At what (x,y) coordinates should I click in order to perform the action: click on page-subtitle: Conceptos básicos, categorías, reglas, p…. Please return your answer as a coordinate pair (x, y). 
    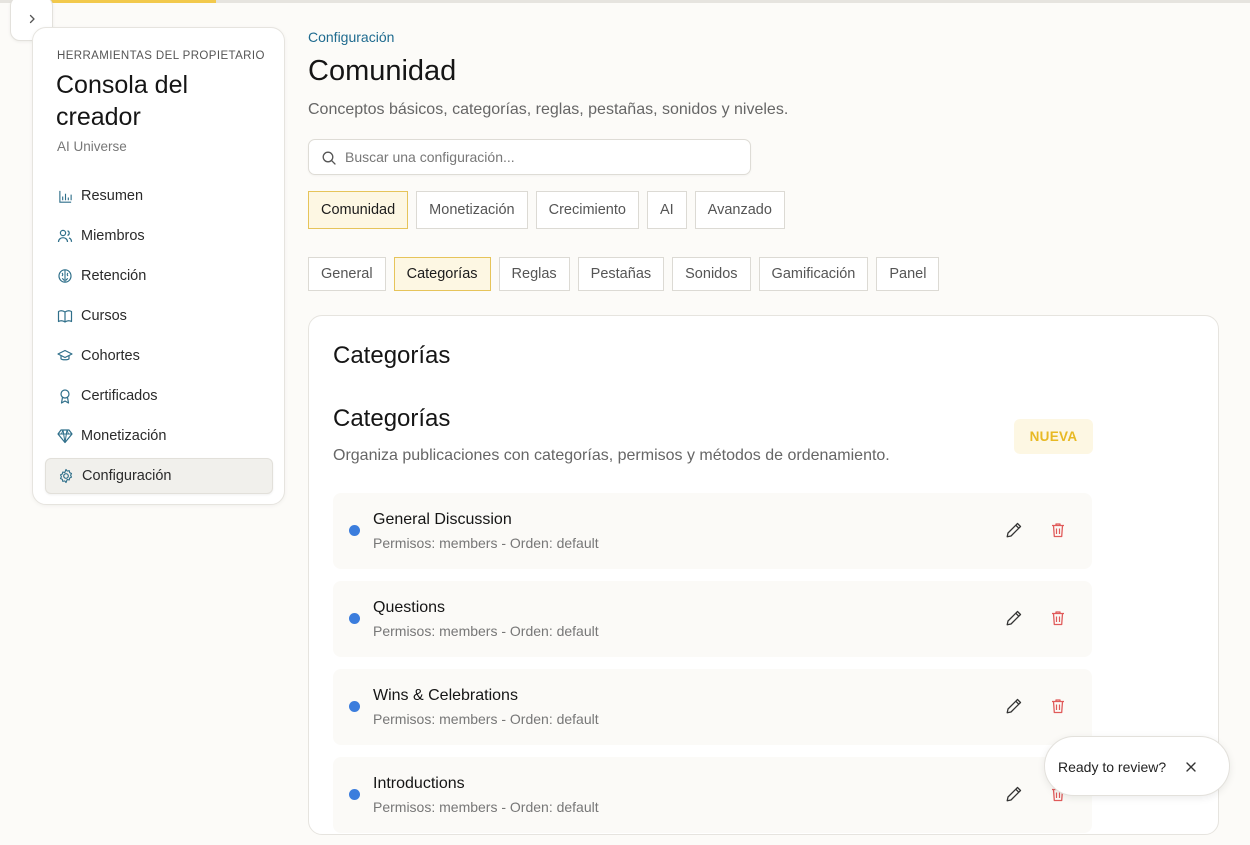
    Looking at the image, I should click on (548, 109).